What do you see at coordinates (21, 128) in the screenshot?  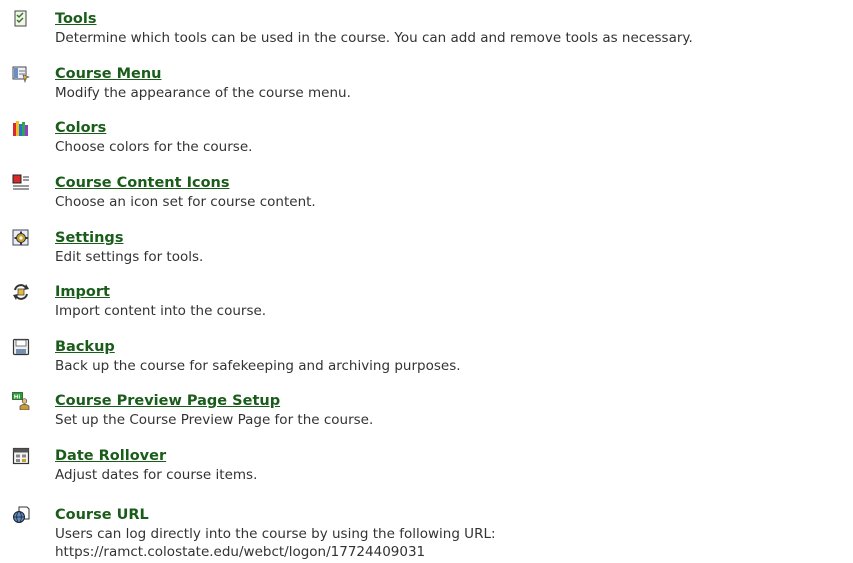 I see `colors-icon` at bounding box center [21, 128].